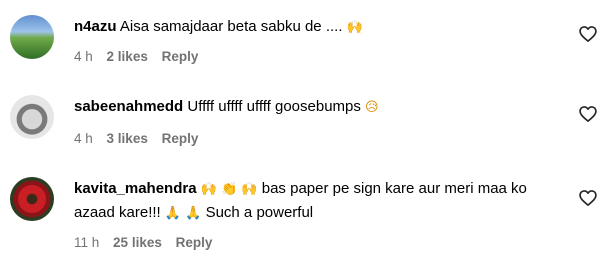 This screenshot has width=608, height=262. I want to click on comment-username: kavita_mahendra, so click(135, 188).